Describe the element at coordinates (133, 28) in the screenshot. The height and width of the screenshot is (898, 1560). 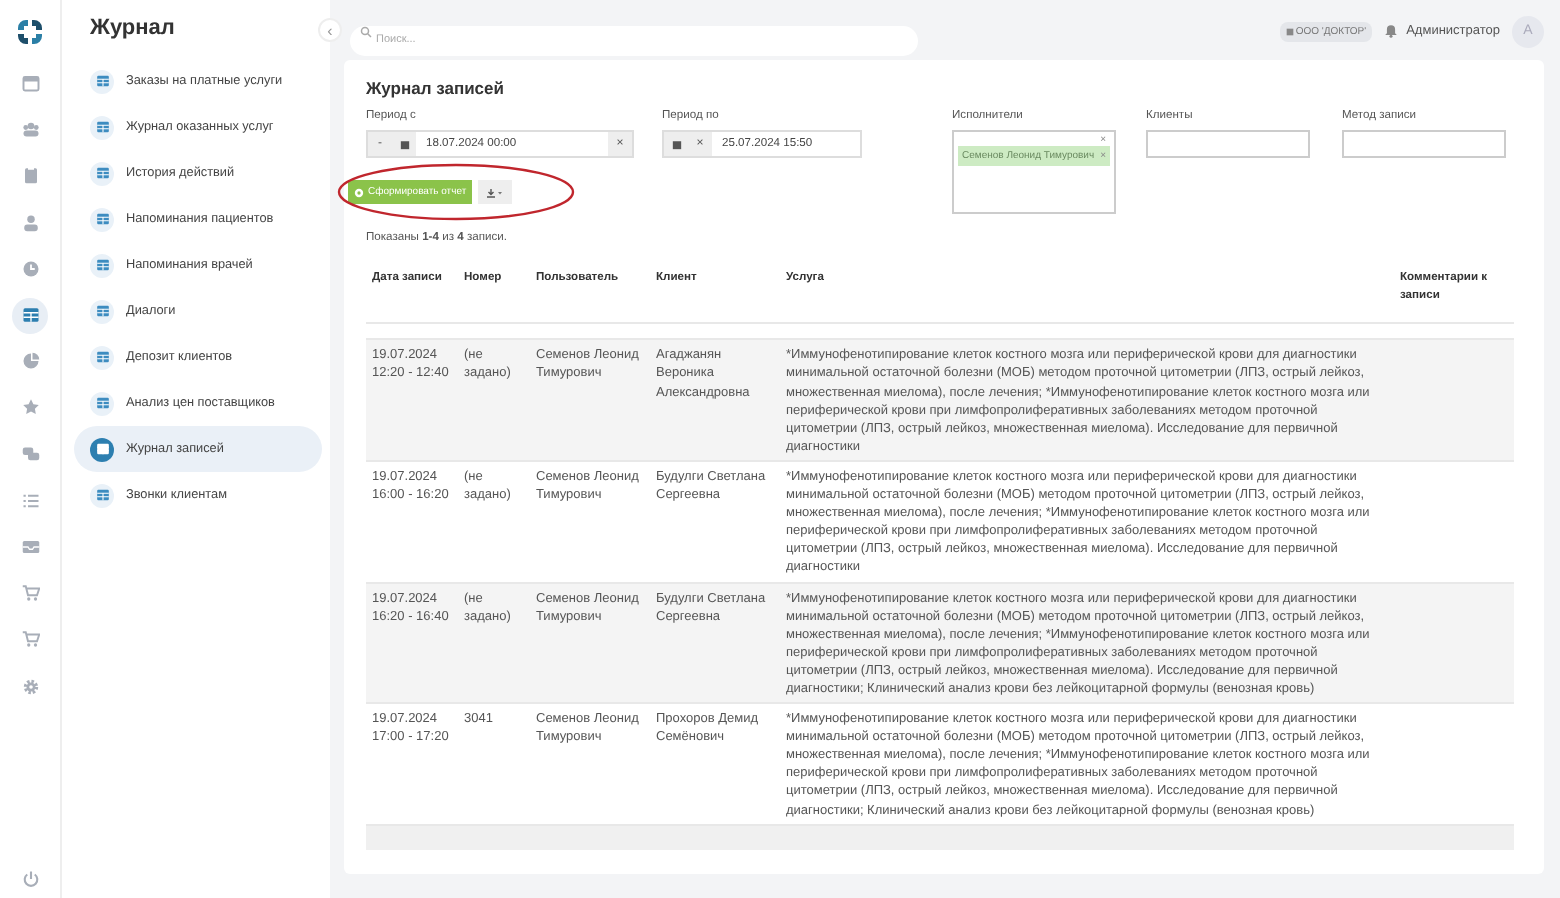
I see `sidebar-title: Журнал` at that location.